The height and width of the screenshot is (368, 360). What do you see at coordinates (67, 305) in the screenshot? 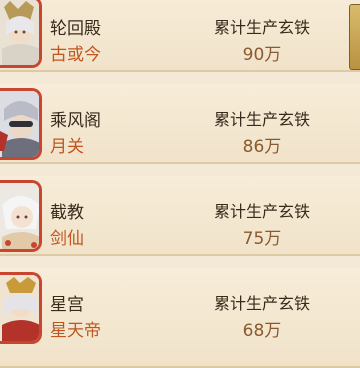
I see `guild-name: 星宫` at bounding box center [67, 305].